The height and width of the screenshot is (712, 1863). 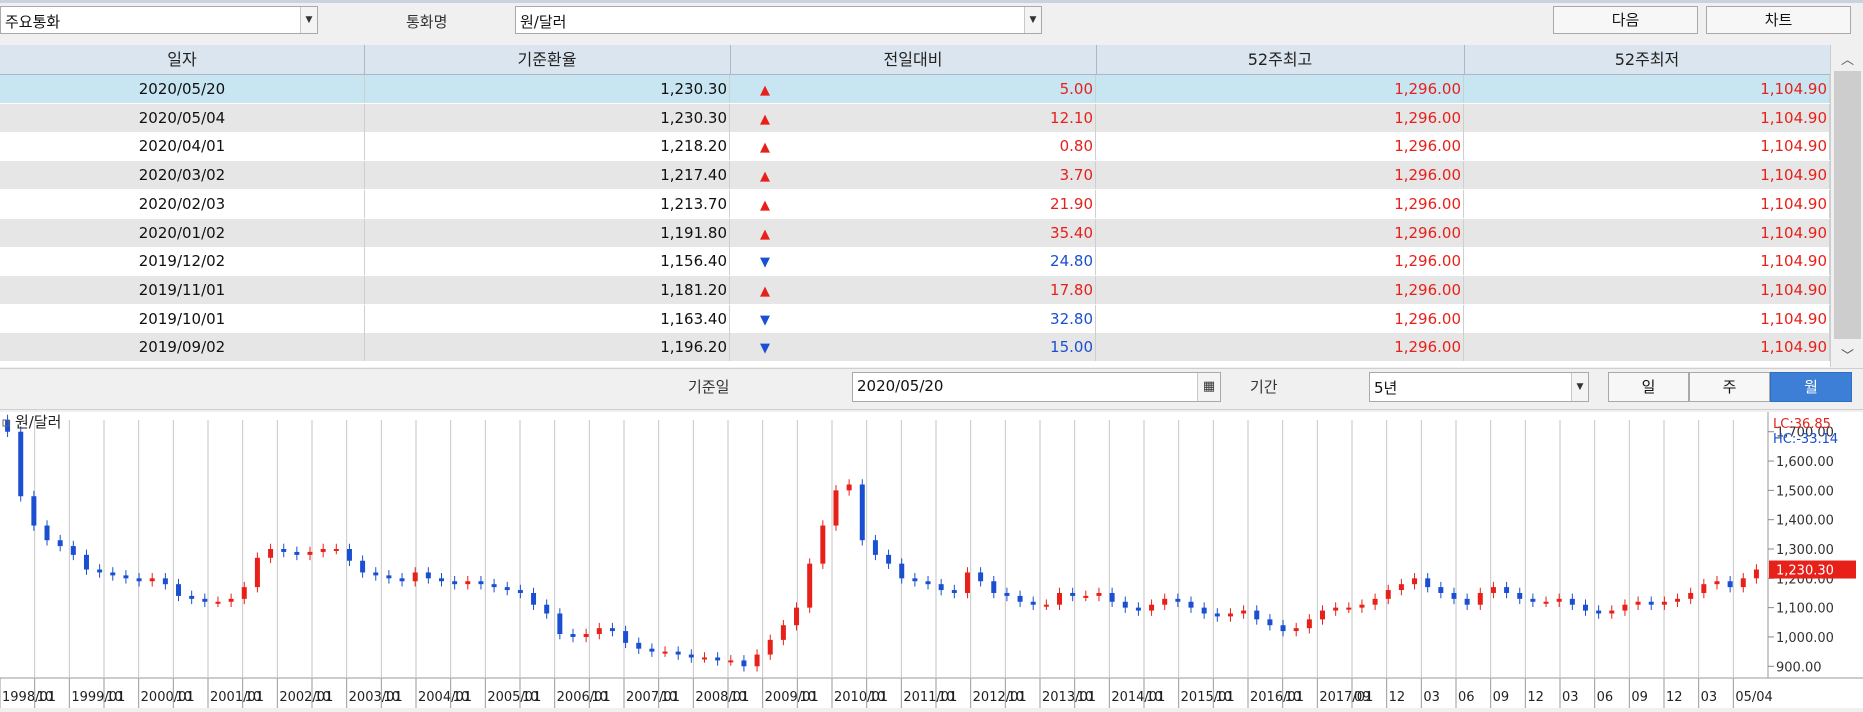 I want to click on col-header-date: 일자, so click(x=182, y=59).